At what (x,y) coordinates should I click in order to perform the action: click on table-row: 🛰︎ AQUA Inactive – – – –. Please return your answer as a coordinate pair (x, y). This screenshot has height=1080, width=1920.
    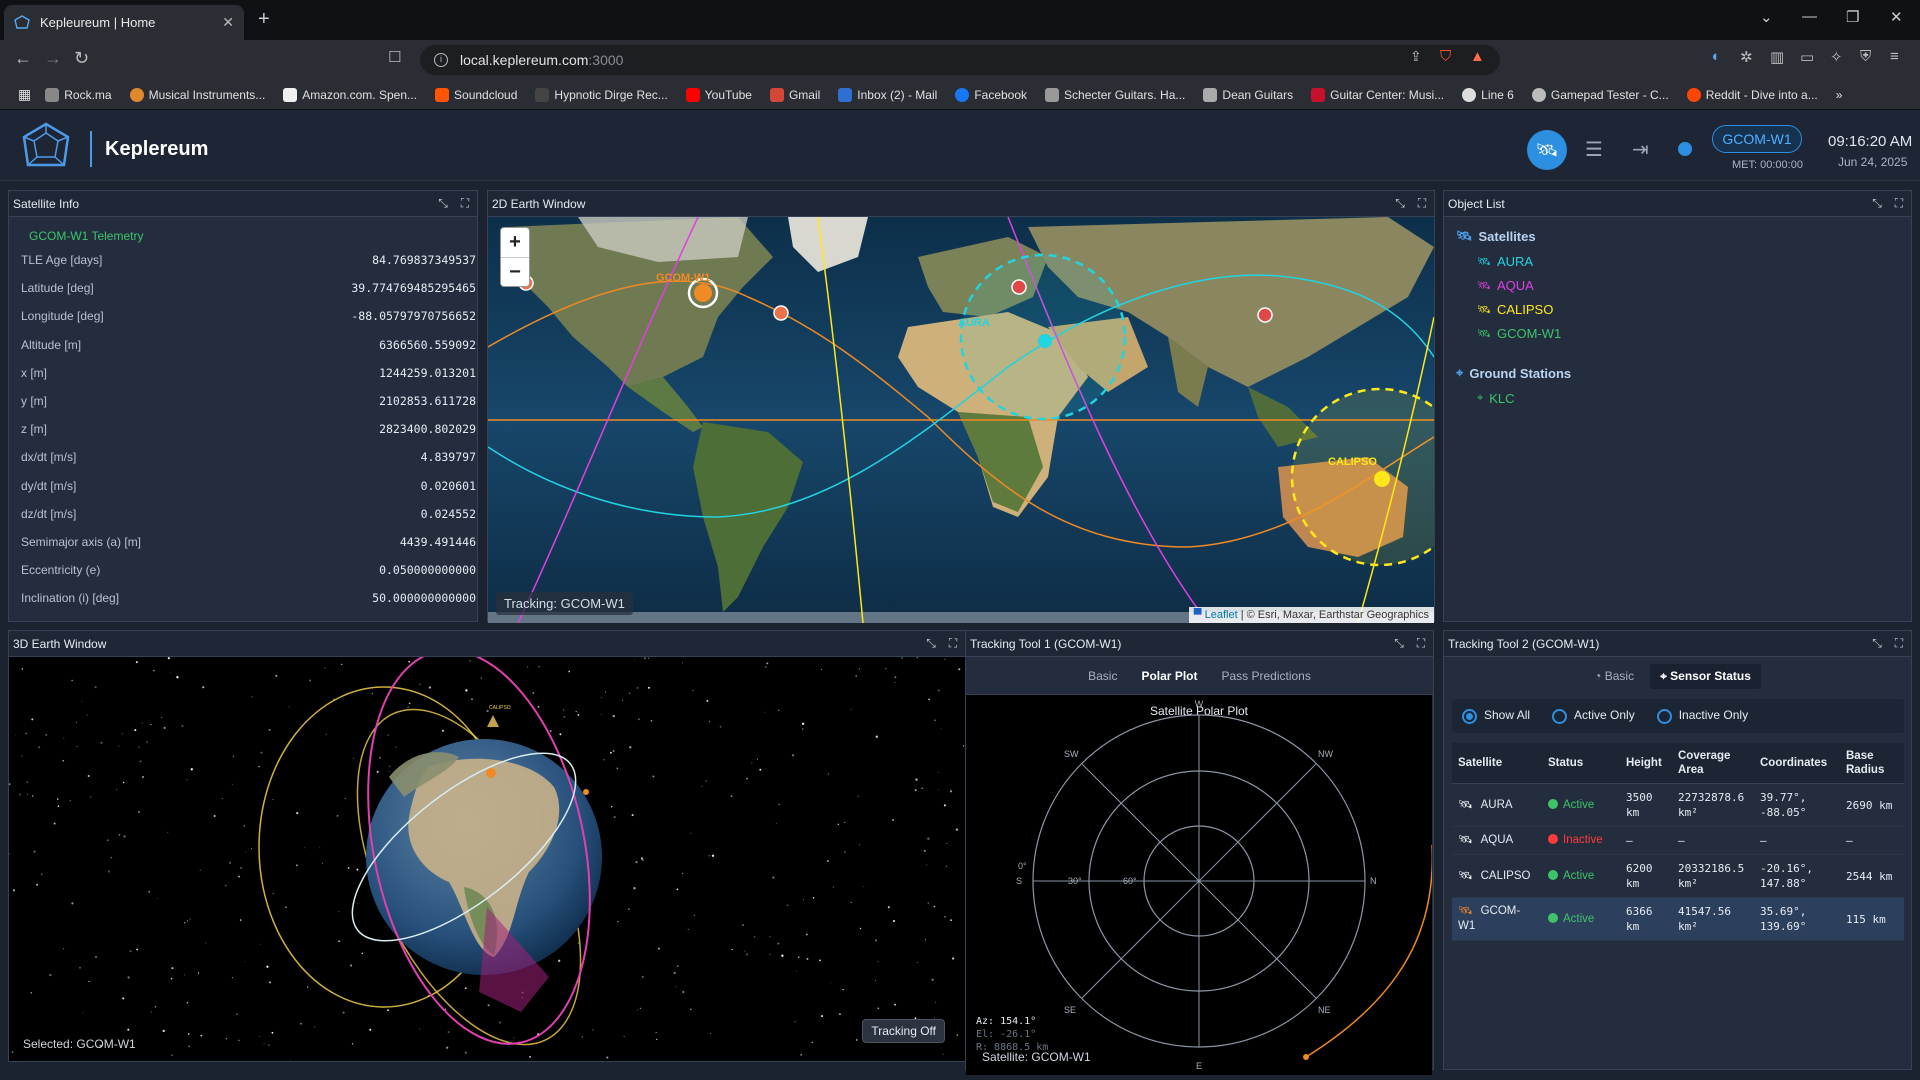
    Looking at the image, I should click on (1678, 840).